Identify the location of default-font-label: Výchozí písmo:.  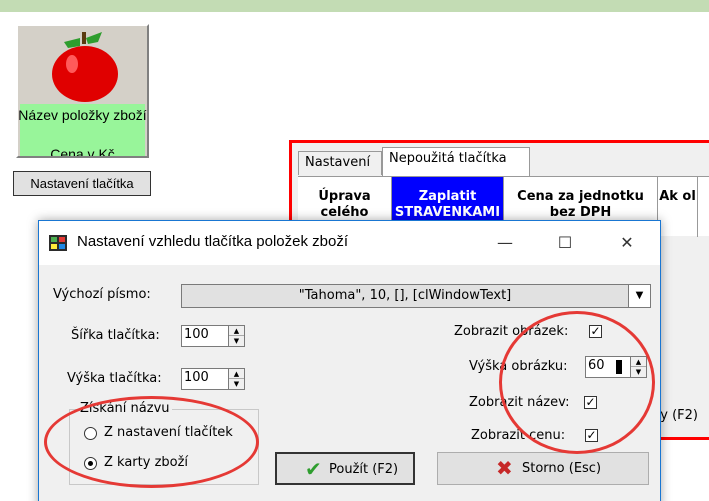
(102, 294).